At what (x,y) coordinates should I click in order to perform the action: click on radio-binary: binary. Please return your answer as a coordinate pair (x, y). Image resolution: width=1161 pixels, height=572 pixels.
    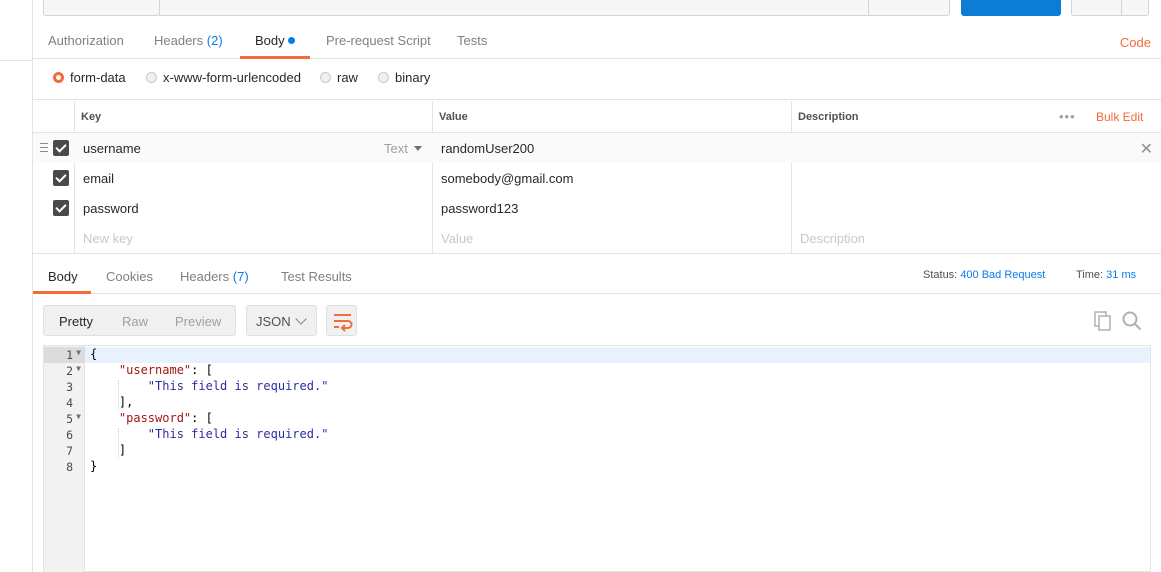
    Looking at the image, I should click on (404, 77).